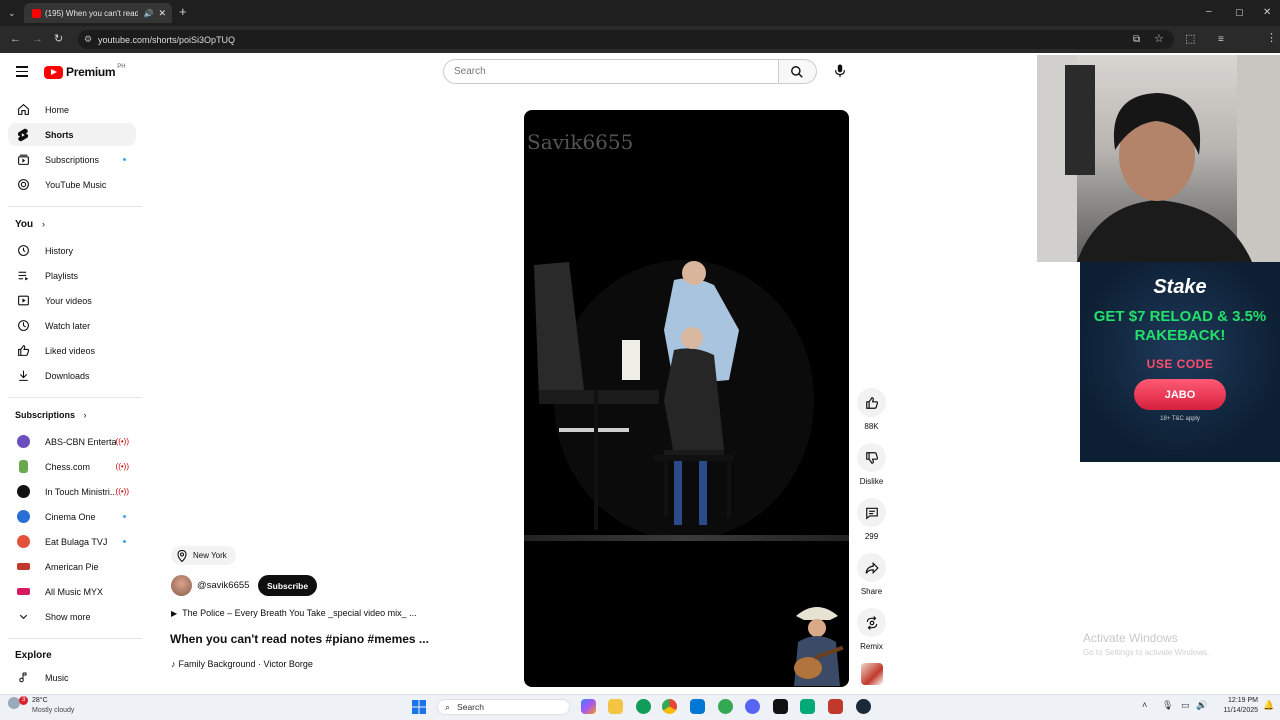 This screenshot has height=720, width=1280. I want to click on hamburger-menu-icon, so click(22, 73).